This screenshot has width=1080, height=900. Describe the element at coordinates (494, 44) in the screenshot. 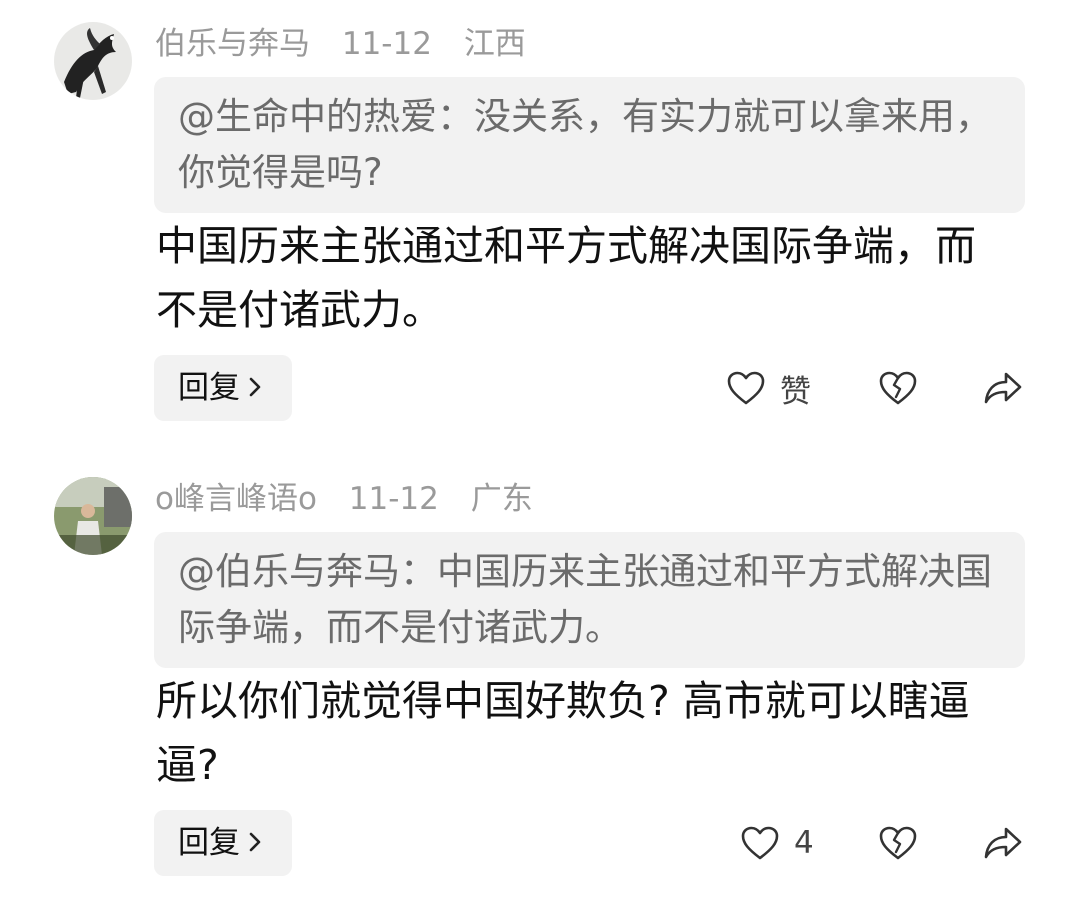

I see `comment-location: 江西` at that location.